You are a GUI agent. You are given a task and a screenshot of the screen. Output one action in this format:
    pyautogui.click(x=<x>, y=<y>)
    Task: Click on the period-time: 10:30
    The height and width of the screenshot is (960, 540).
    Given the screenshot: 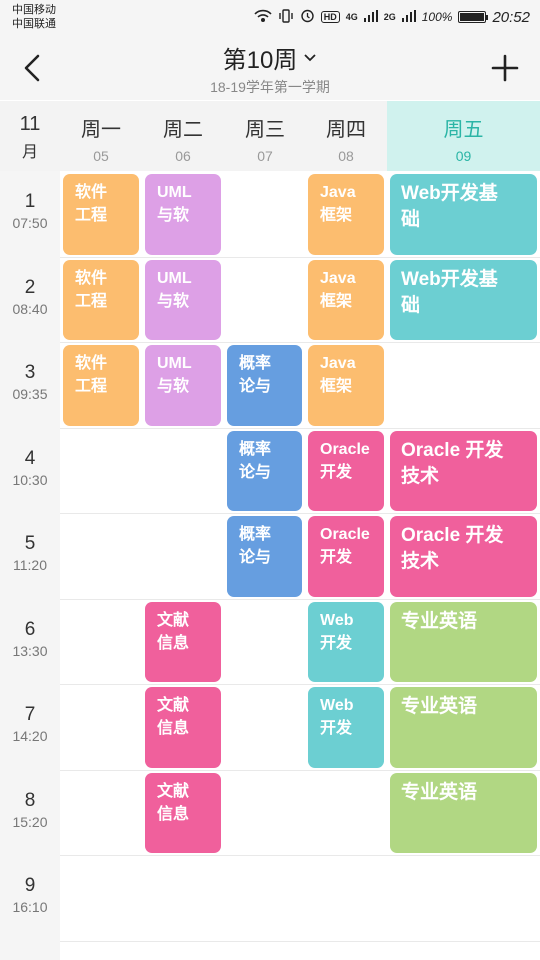 What is the action you would take?
    pyautogui.click(x=30, y=479)
    